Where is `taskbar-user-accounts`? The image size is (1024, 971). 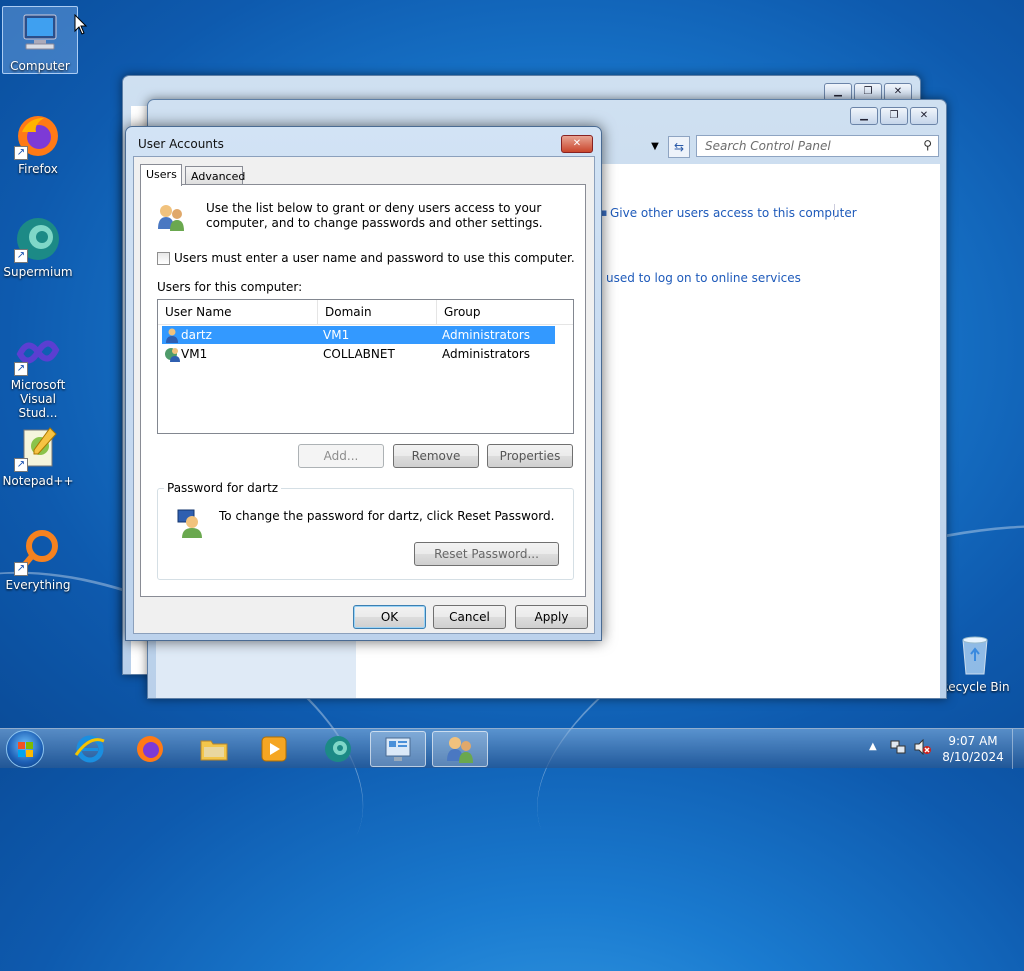
taskbar-user-accounts is located at coordinates (460, 749).